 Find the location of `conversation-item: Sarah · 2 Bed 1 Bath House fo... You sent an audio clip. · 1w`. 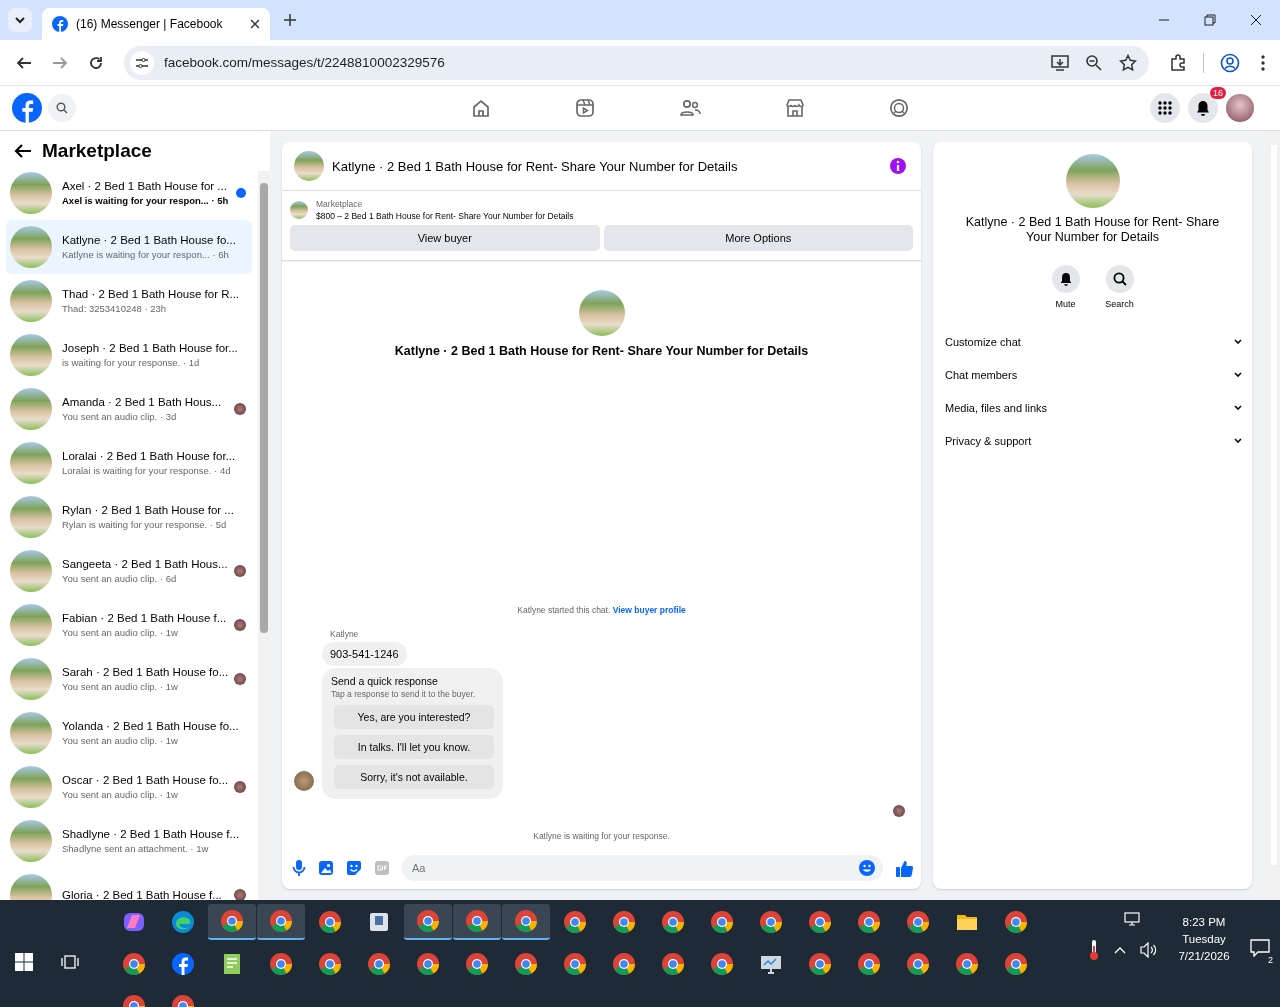

conversation-item: Sarah · 2 Bed 1 Bath House fo... You sent an audio clip. · 1w is located at coordinates (129, 679).